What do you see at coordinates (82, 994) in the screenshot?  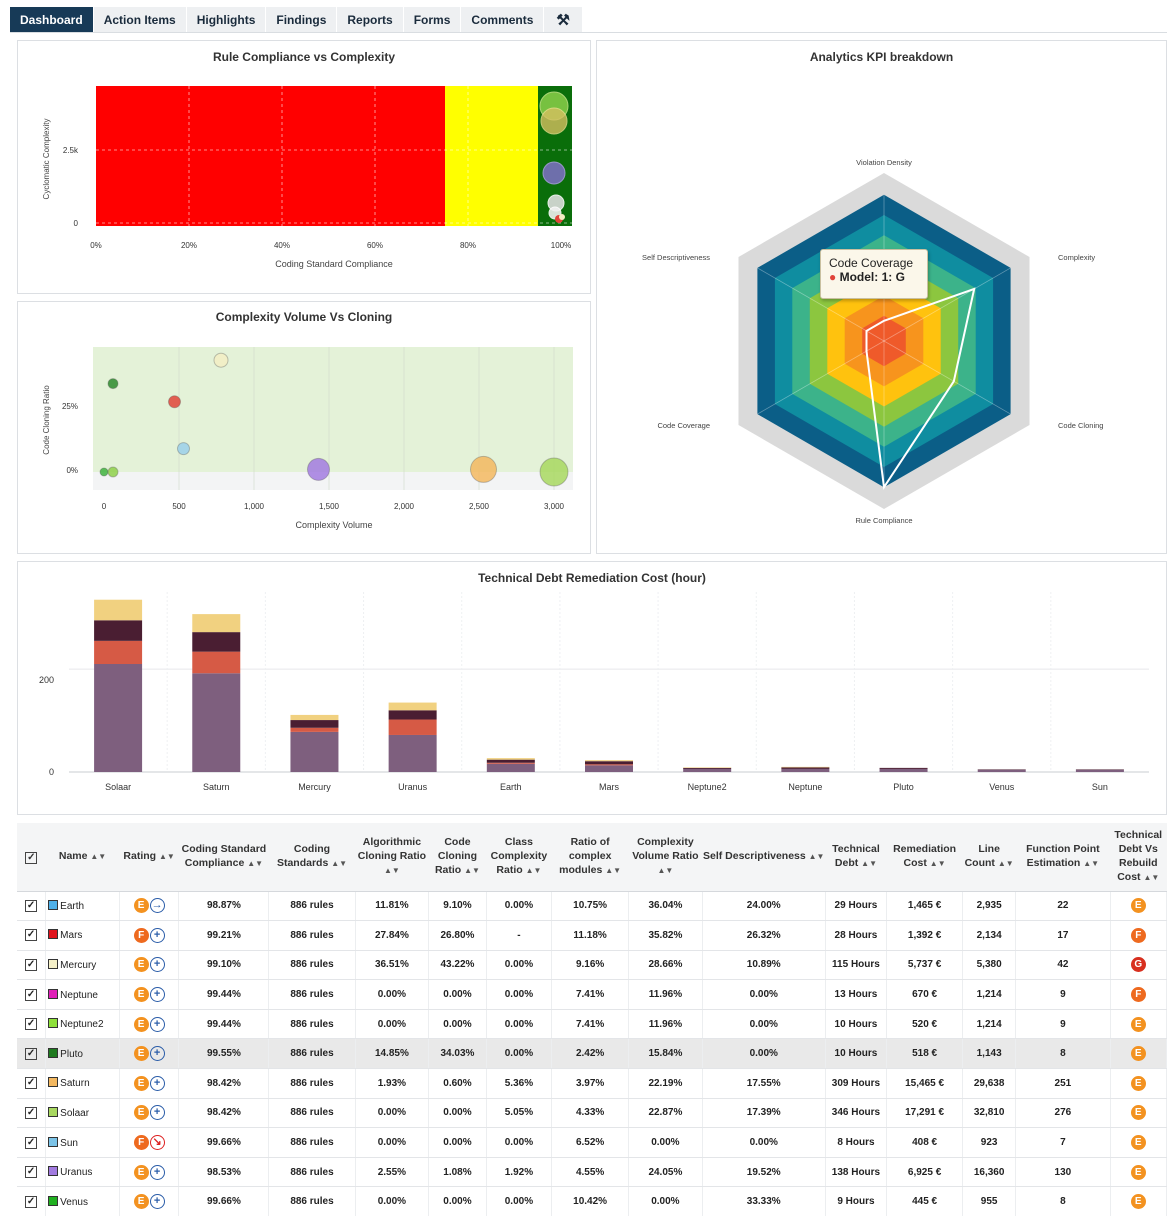 I see `row-name: Neptune` at bounding box center [82, 994].